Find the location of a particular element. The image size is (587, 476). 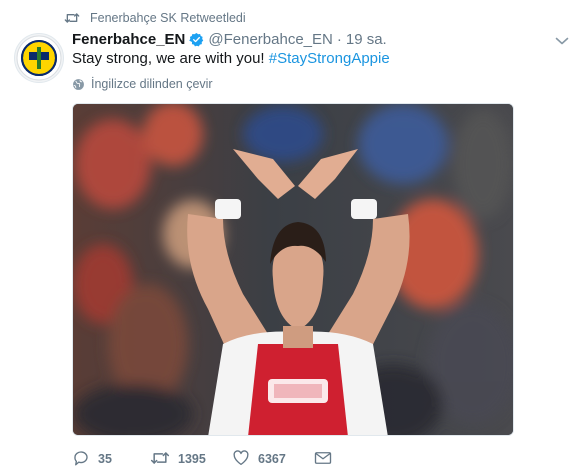

avatar is located at coordinates (39, 58).